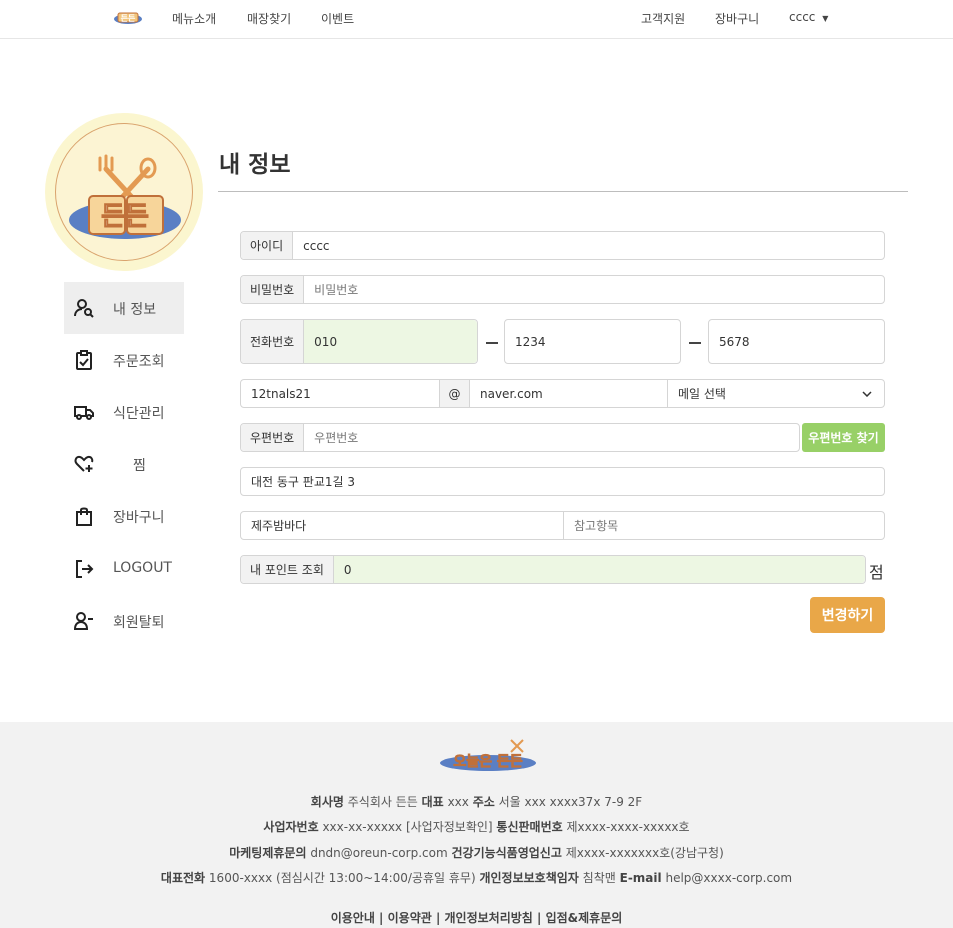 This screenshot has width=953, height=928. What do you see at coordinates (85, 569) in the screenshot?
I see `logout-icon` at bounding box center [85, 569].